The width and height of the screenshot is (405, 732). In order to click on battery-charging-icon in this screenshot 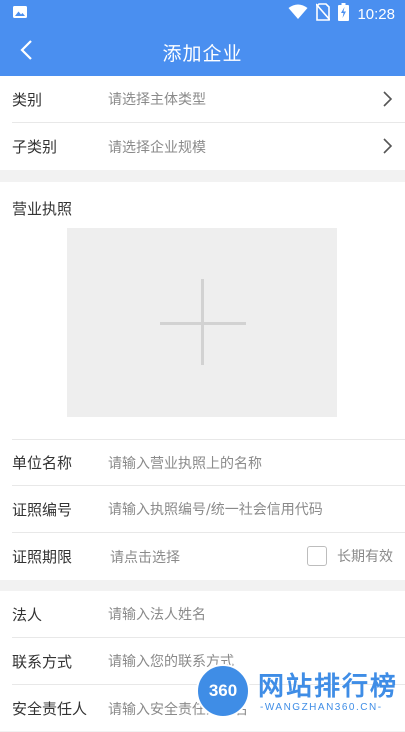, I will do `click(344, 14)`.